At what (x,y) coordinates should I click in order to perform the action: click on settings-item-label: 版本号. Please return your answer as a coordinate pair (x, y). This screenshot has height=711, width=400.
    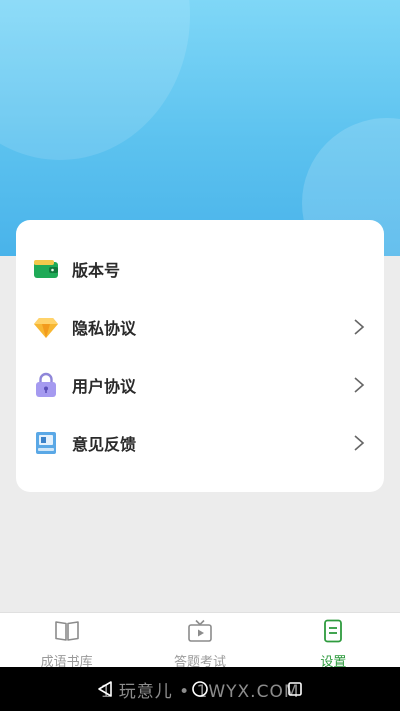
    Looking at the image, I should click on (96, 270).